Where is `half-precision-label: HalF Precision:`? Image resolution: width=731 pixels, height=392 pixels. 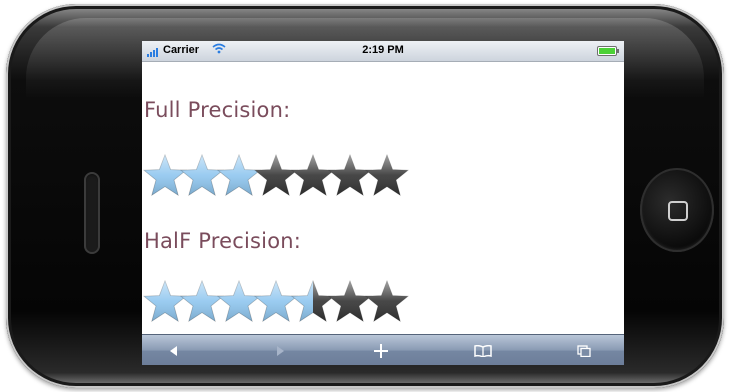 half-precision-label: HalF Precision: is located at coordinates (223, 241).